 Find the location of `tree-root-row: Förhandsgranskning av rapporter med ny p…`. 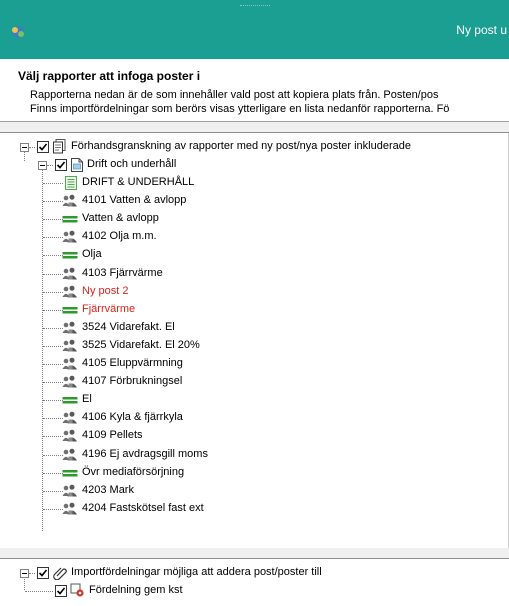

tree-root-row: Förhandsgranskning av rapporter med ny p… is located at coordinates (254, 147).